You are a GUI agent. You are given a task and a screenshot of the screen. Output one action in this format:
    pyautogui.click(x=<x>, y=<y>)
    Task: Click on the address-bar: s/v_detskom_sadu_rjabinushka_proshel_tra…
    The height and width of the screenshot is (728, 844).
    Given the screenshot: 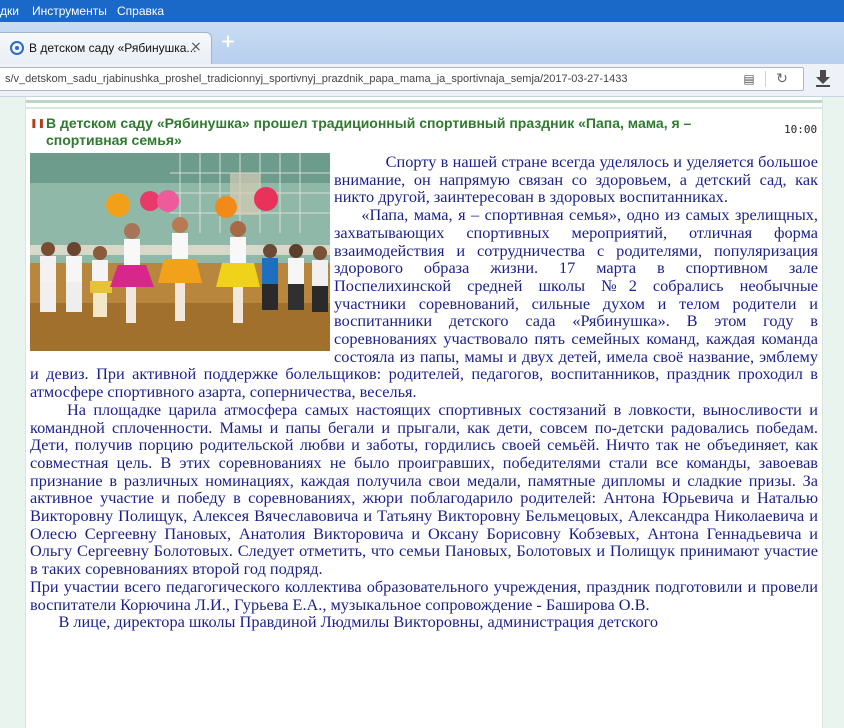 What is the action you would take?
    pyautogui.click(x=402, y=79)
    